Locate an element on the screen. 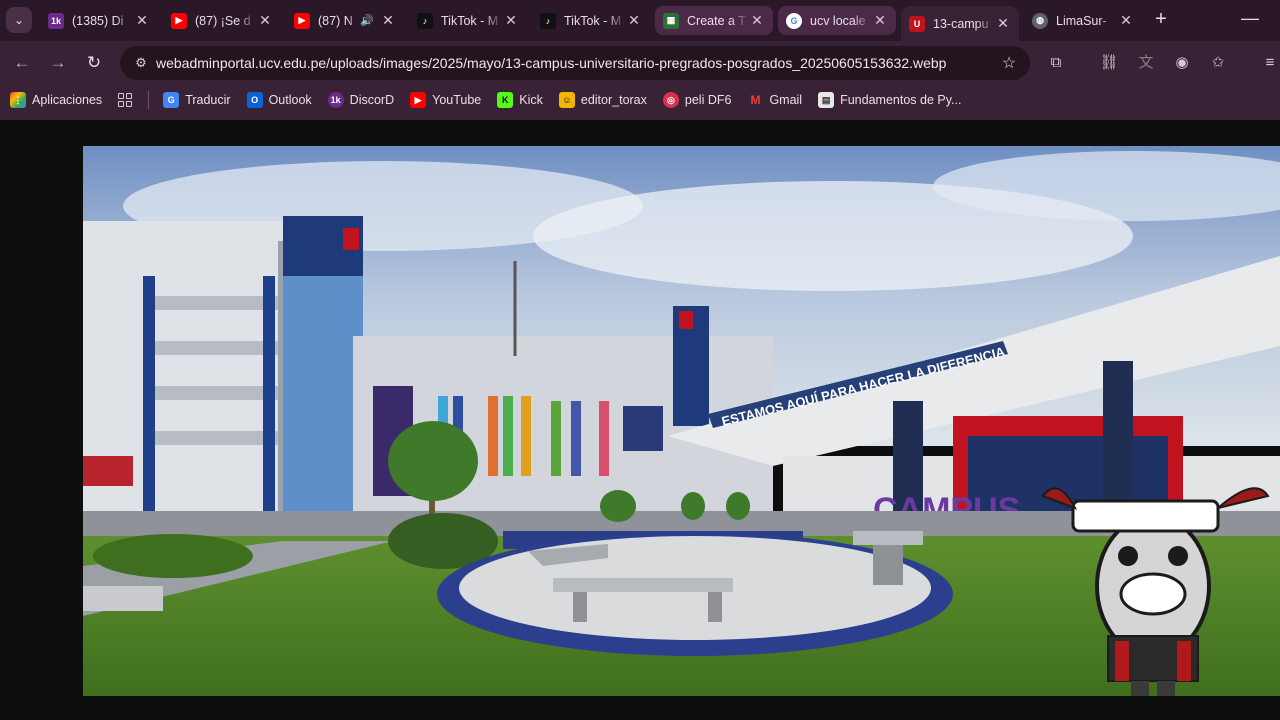 This screenshot has height=720, width=1280. bookmark-kick: K Kick is located at coordinates (520, 100).